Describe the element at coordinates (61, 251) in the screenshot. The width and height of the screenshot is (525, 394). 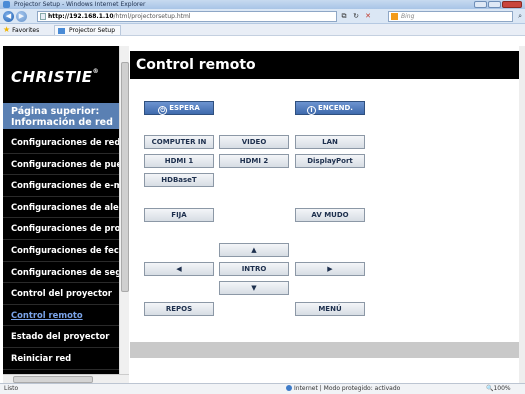
I see `sidebar-item-date-settings: Configuraciones de fech` at that location.